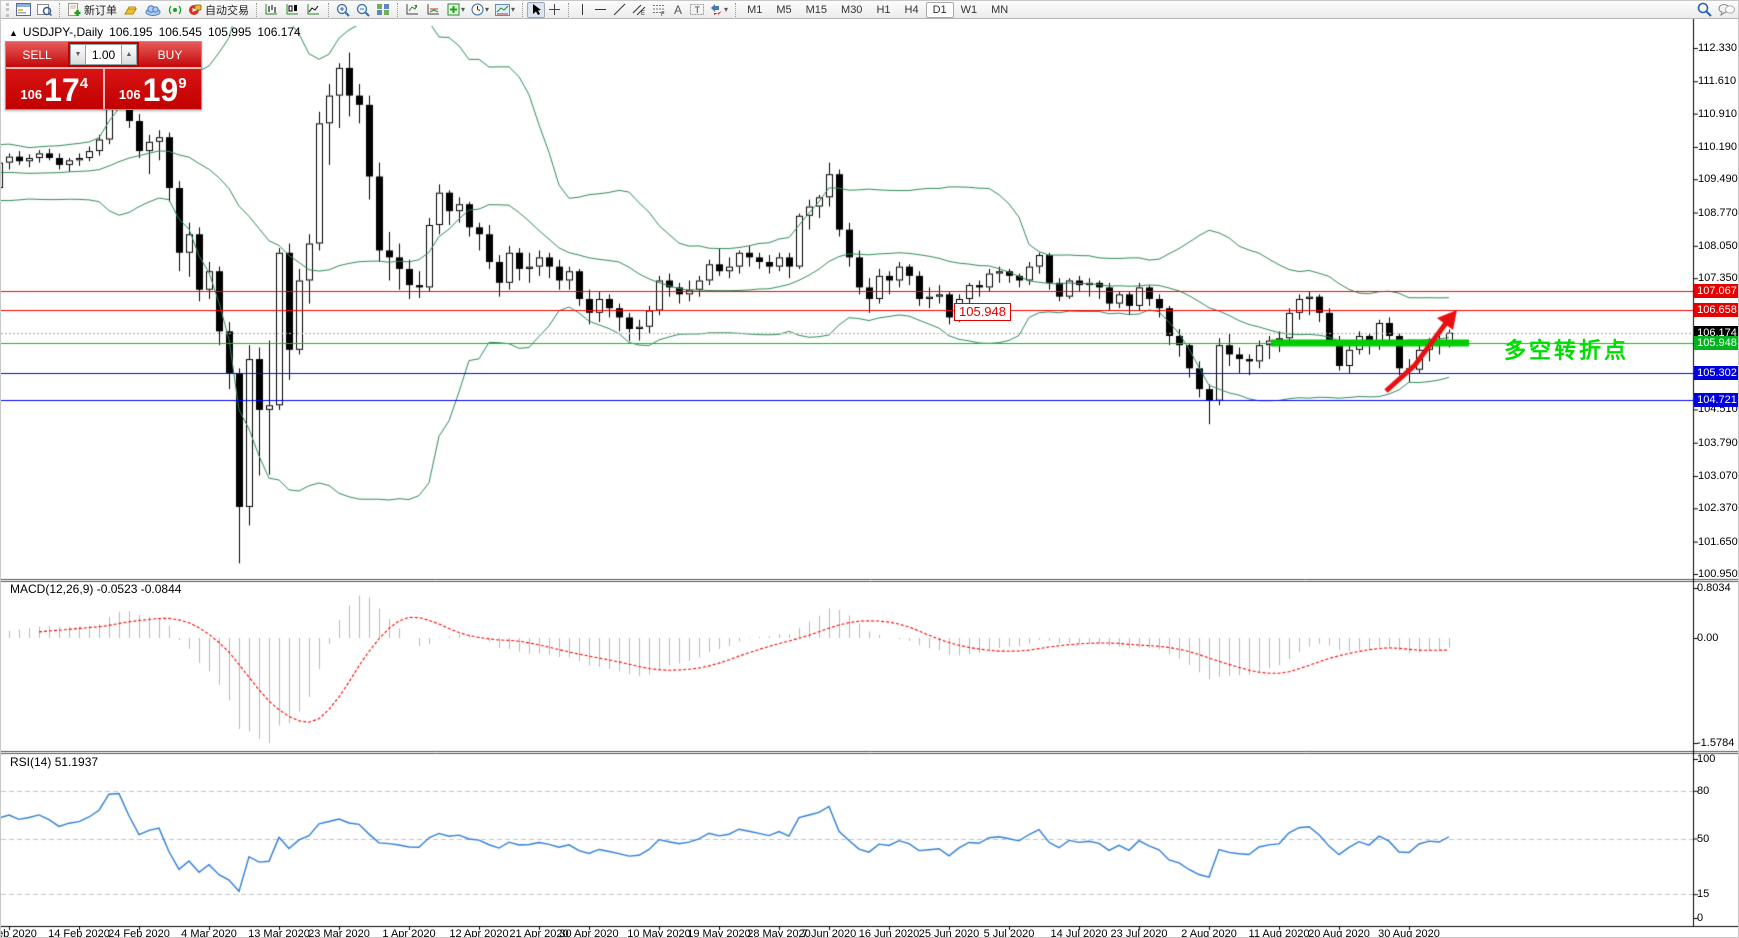 The image size is (1739, 938). Describe the element at coordinates (643, 13) in the screenshot. I see `svg-text: E` at that location.